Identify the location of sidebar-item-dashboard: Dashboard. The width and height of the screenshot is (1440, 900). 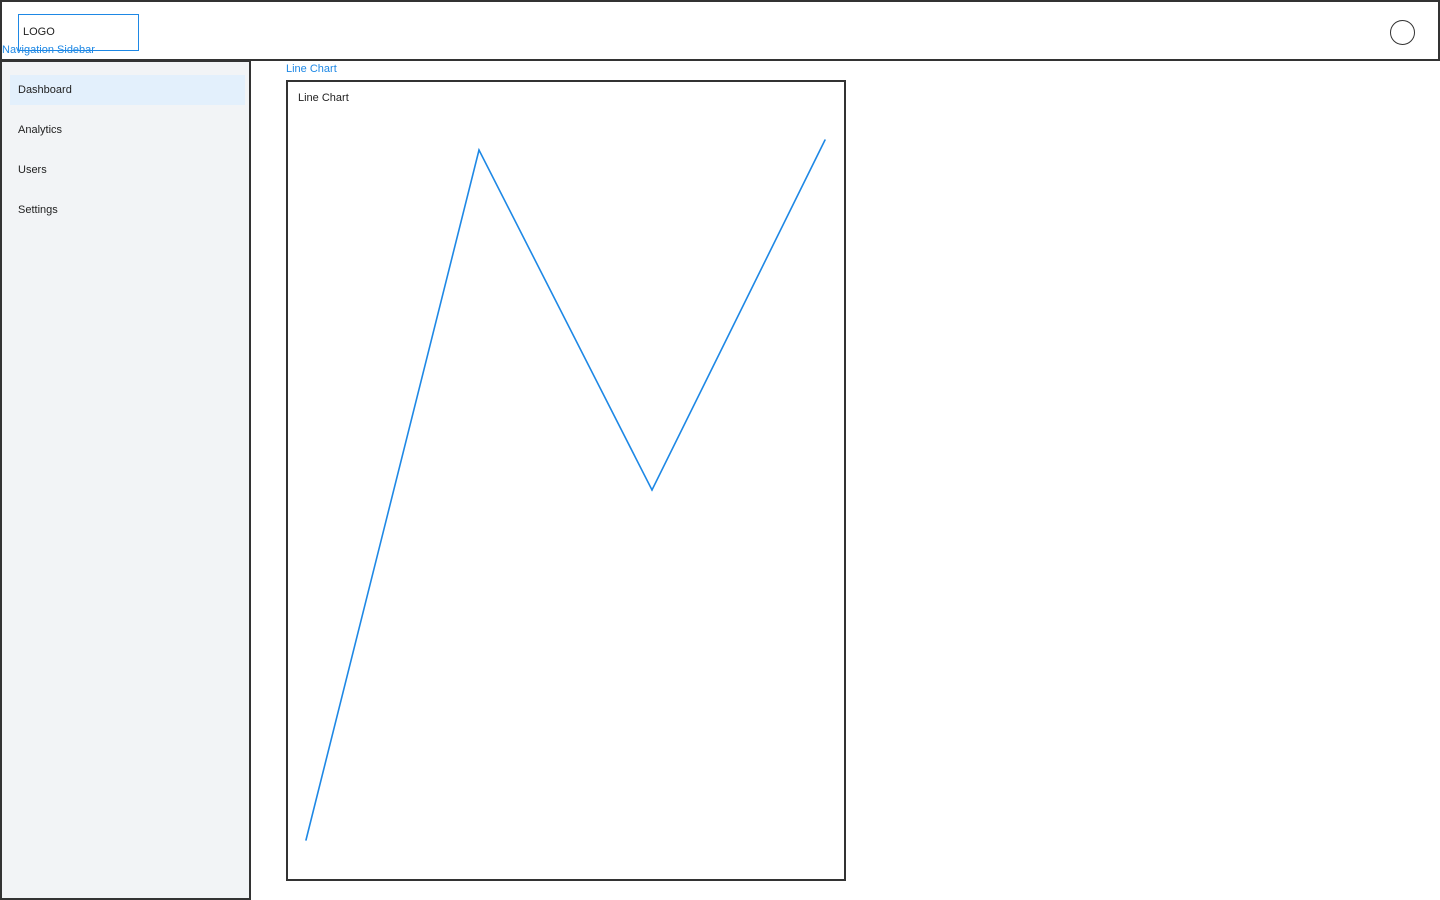
(127, 90).